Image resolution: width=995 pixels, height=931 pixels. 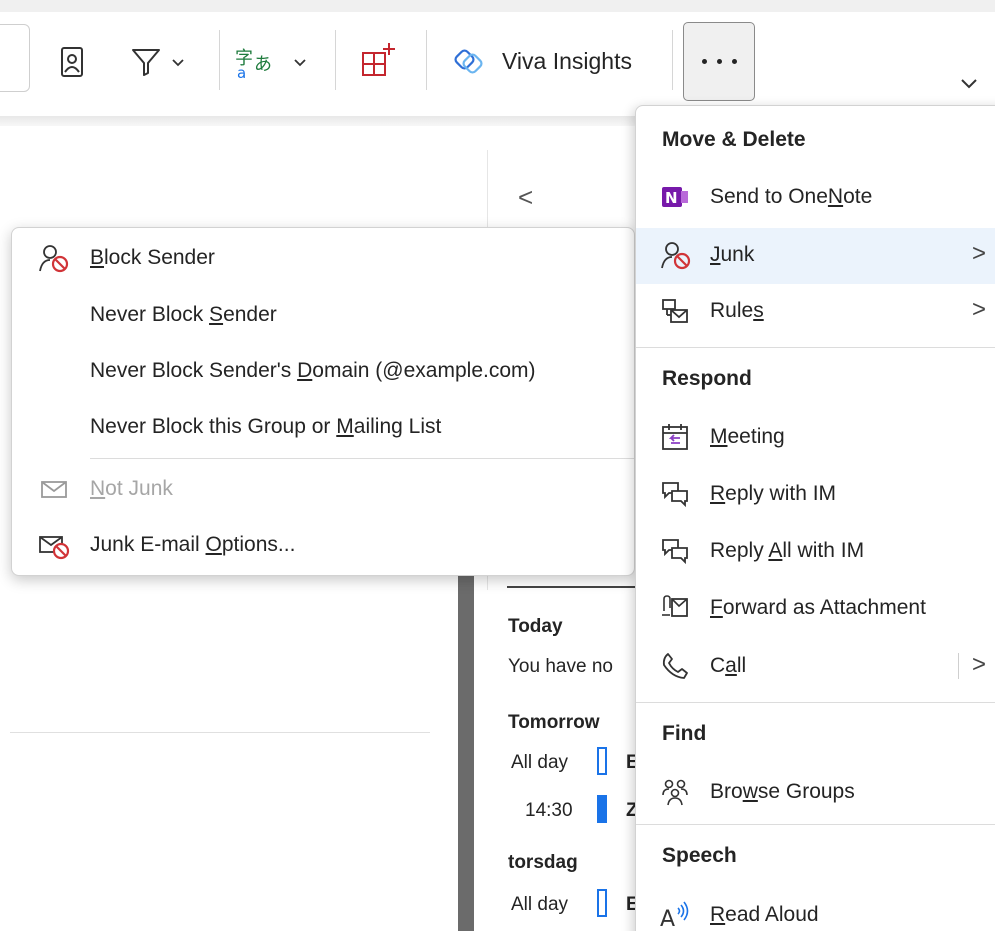 I want to click on translate-icon: 字aあ, so click(x=257, y=62).